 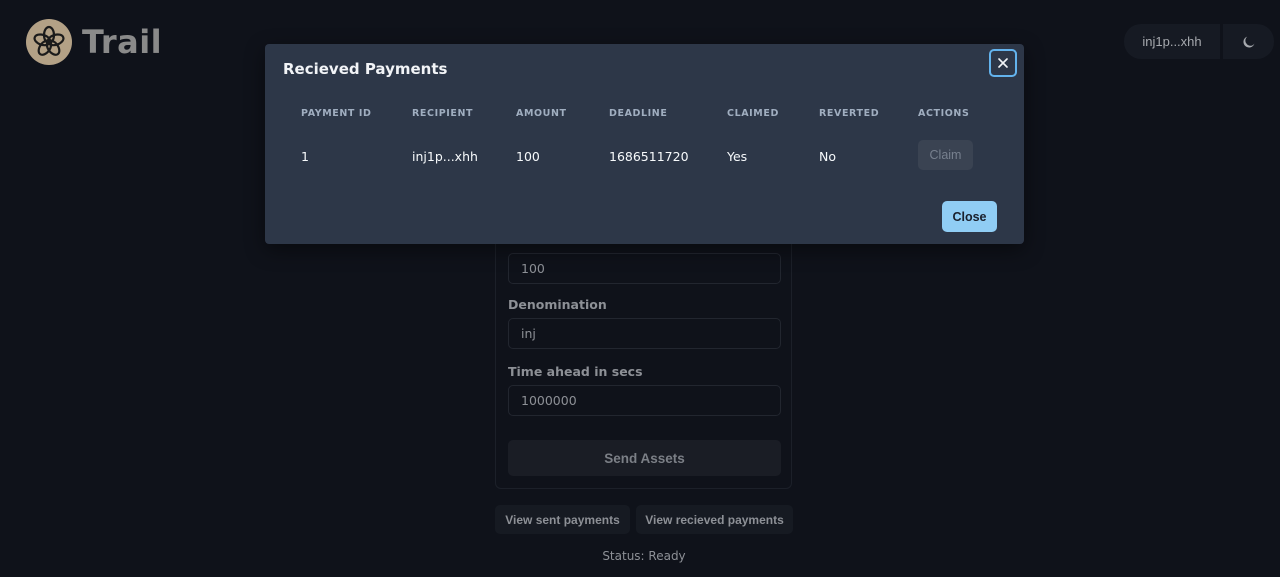 I want to click on column-header-actions: ACTIONS, so click(x=944, y=113).